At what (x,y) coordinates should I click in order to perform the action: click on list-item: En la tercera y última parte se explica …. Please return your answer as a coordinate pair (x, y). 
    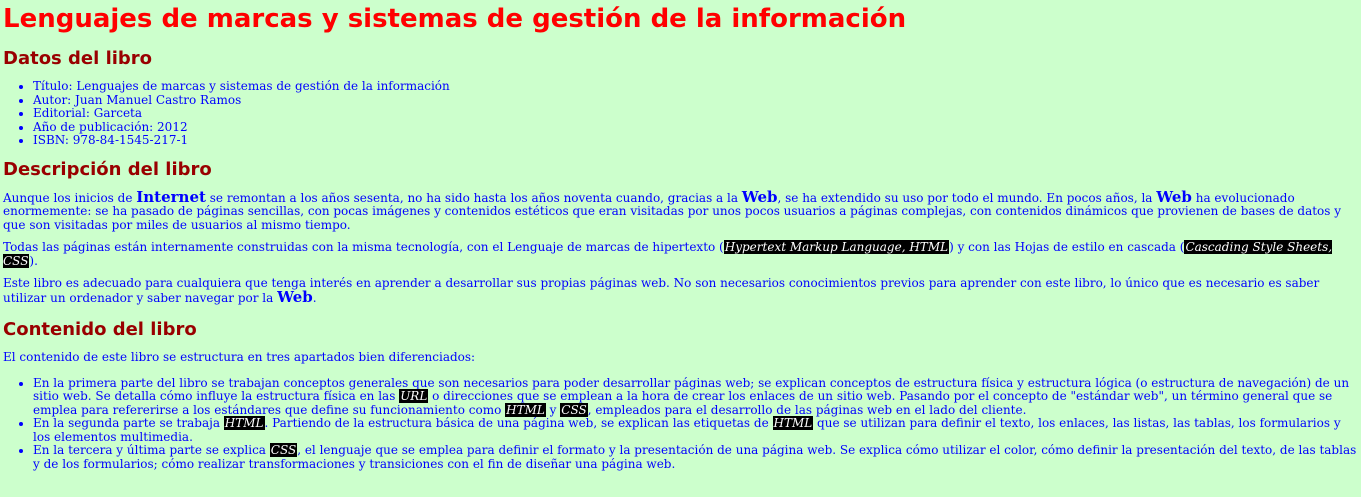
    Looking at the image, I should click on (695, 457).